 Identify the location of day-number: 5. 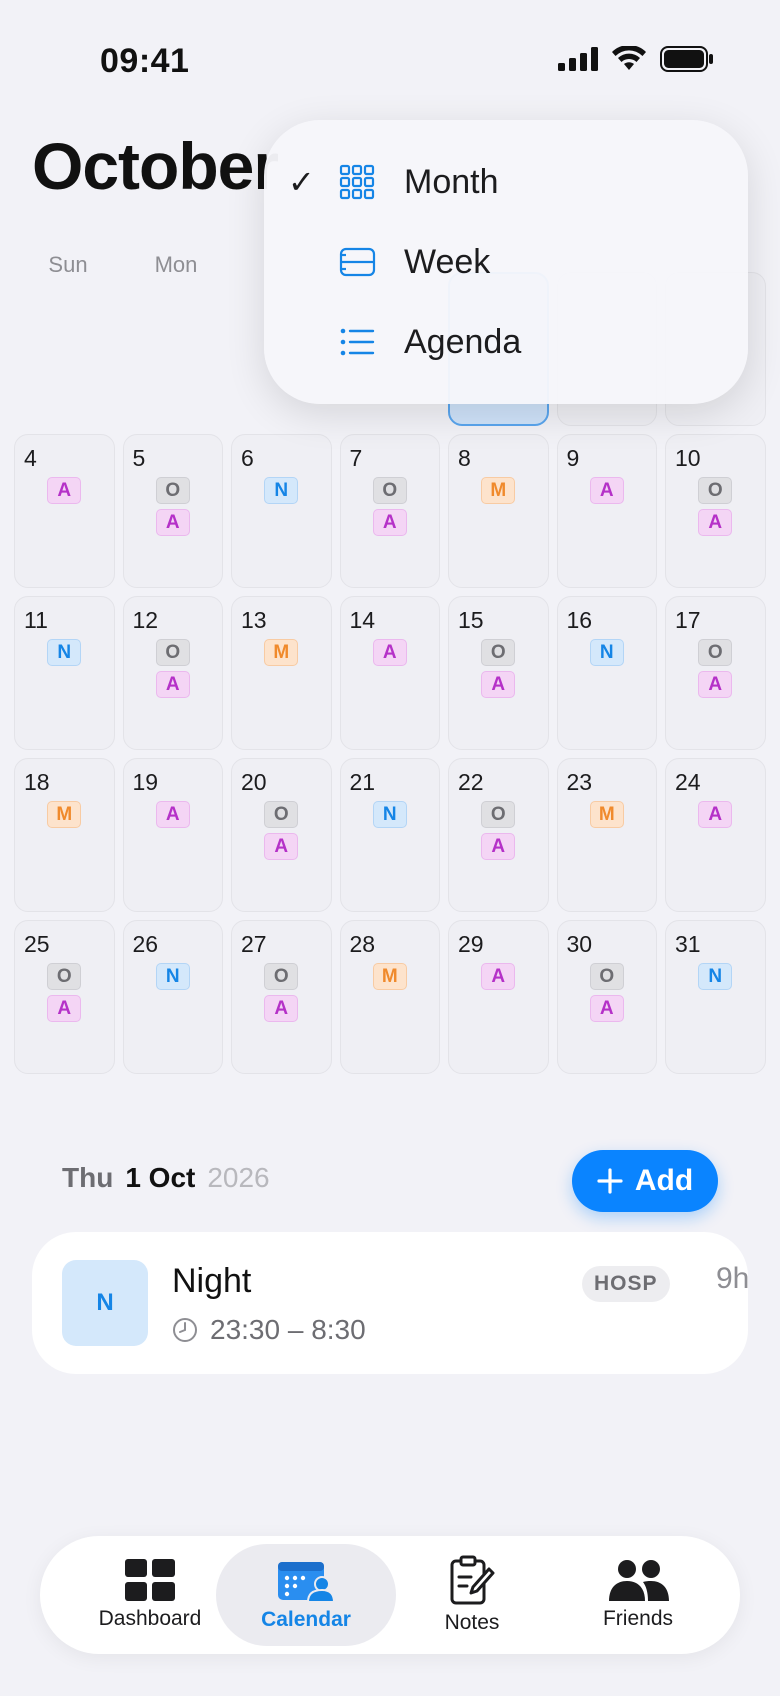
(139, 458).